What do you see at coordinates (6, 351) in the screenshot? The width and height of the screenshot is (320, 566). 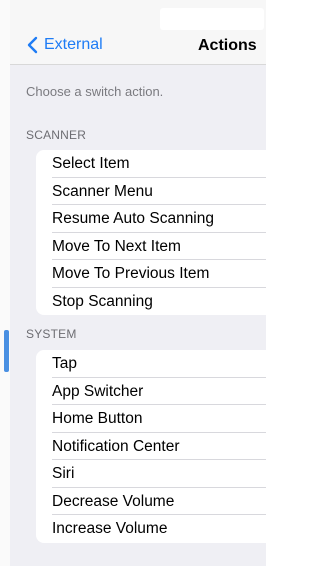 I see `scroll-indicator` at bounding box center [6, 351].